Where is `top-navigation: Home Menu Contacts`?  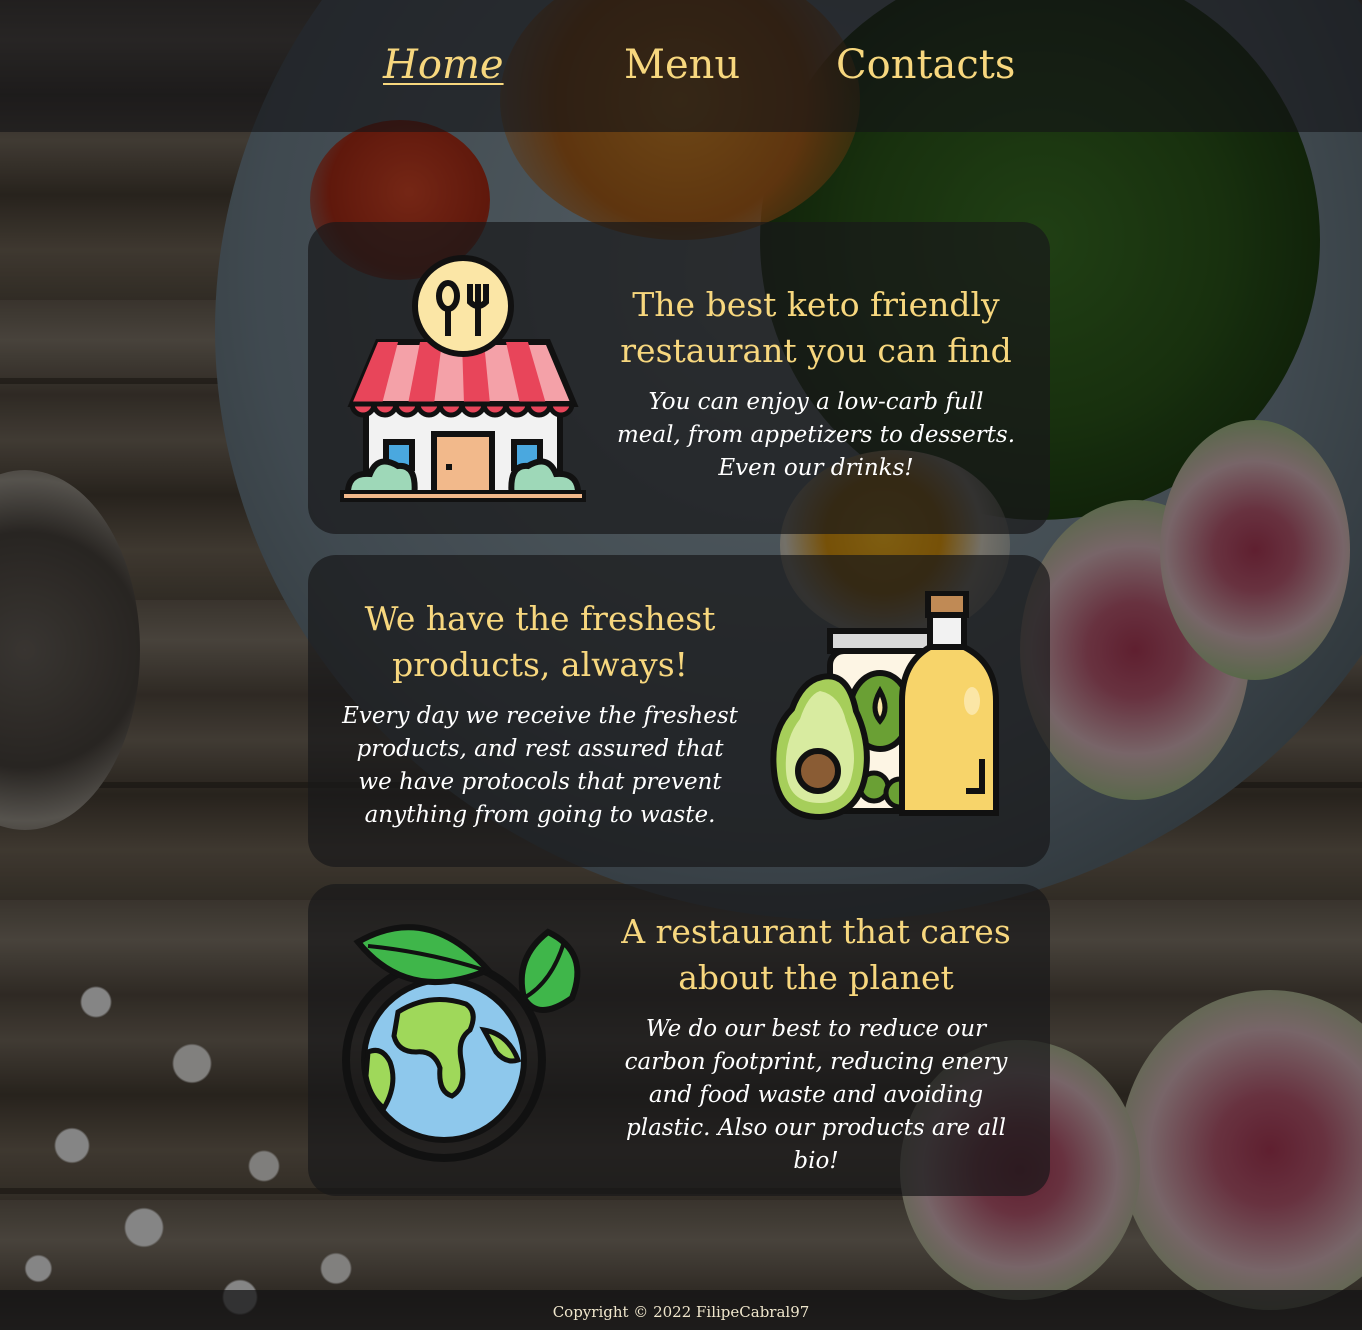 top-navigation: Home Menu Contacts is located at coordinates (681, 66).